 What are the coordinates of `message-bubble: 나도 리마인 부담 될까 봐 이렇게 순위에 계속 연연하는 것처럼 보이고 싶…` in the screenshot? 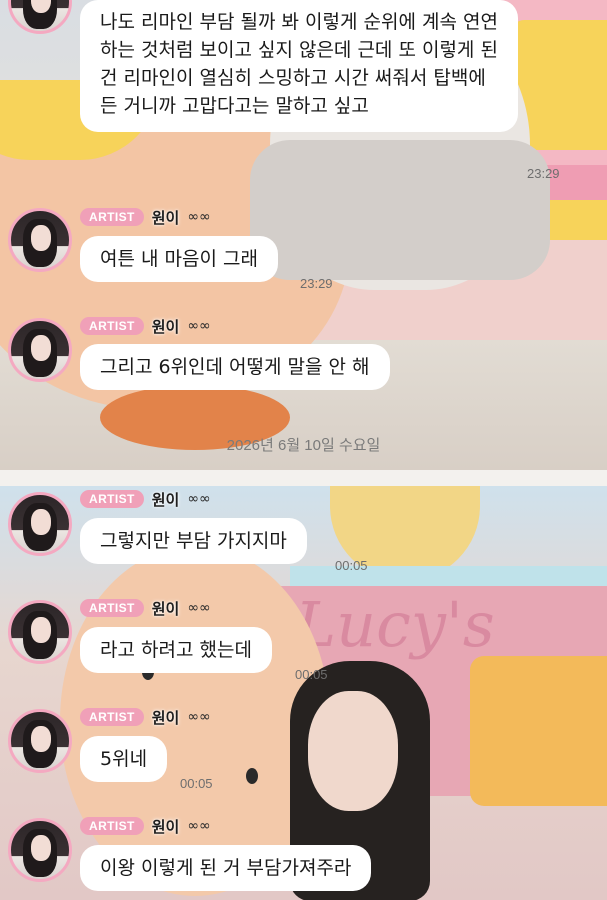 It's located at (299, 66).